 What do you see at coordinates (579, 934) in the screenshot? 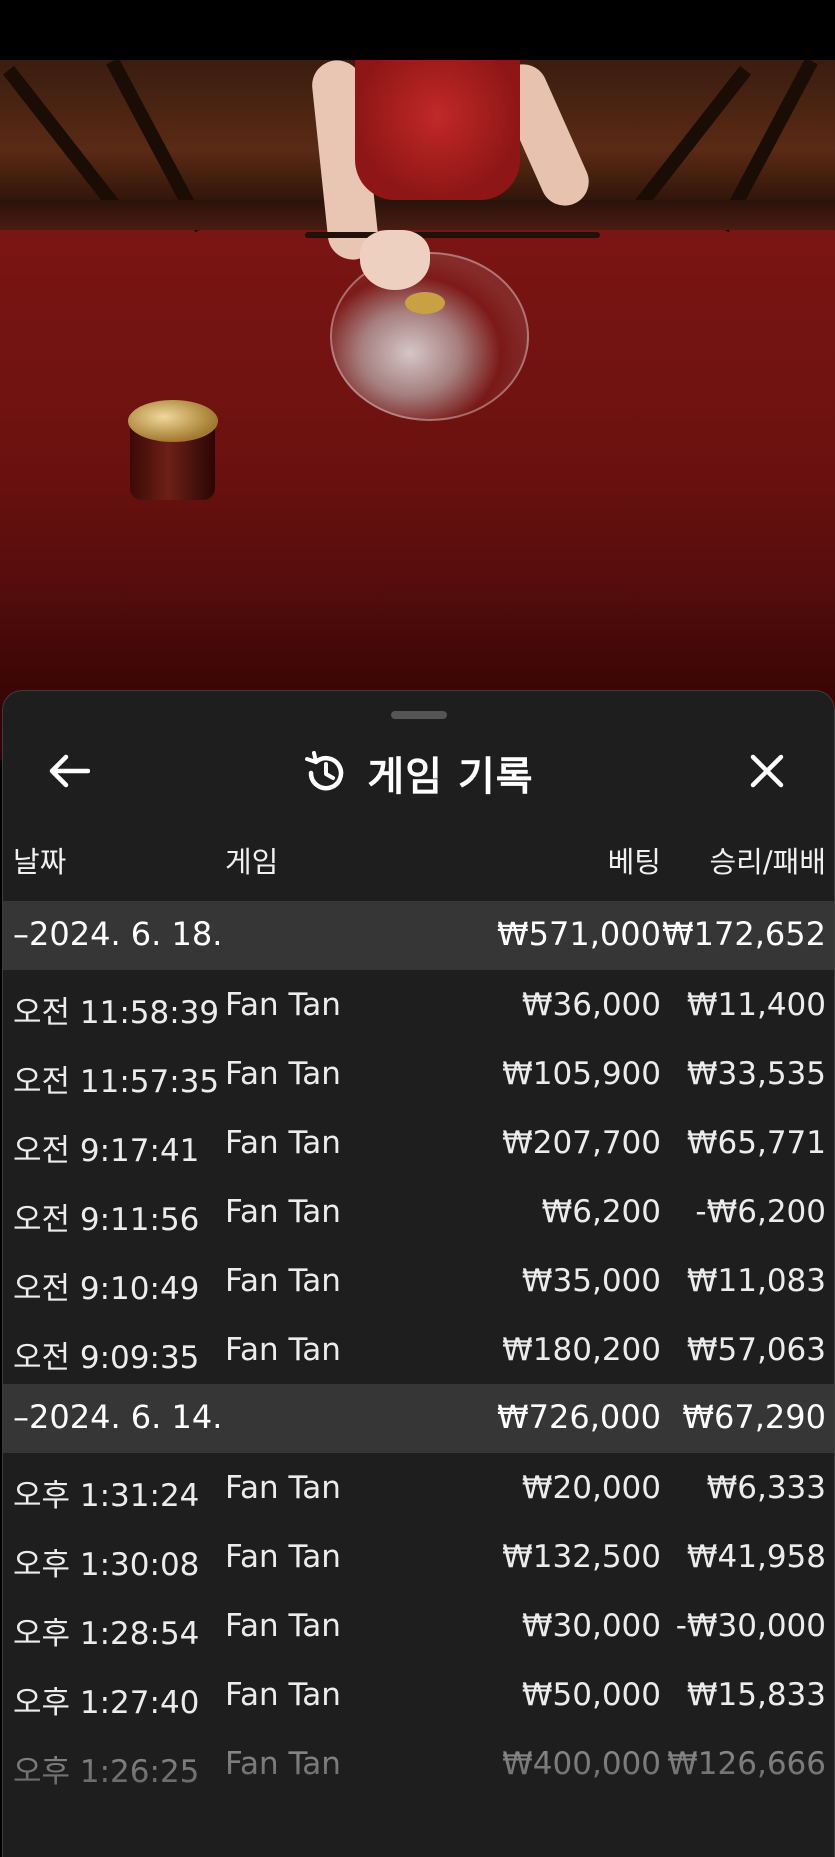
I see `group-bet-total: ₩571,000` at bounding box center [579, 934].